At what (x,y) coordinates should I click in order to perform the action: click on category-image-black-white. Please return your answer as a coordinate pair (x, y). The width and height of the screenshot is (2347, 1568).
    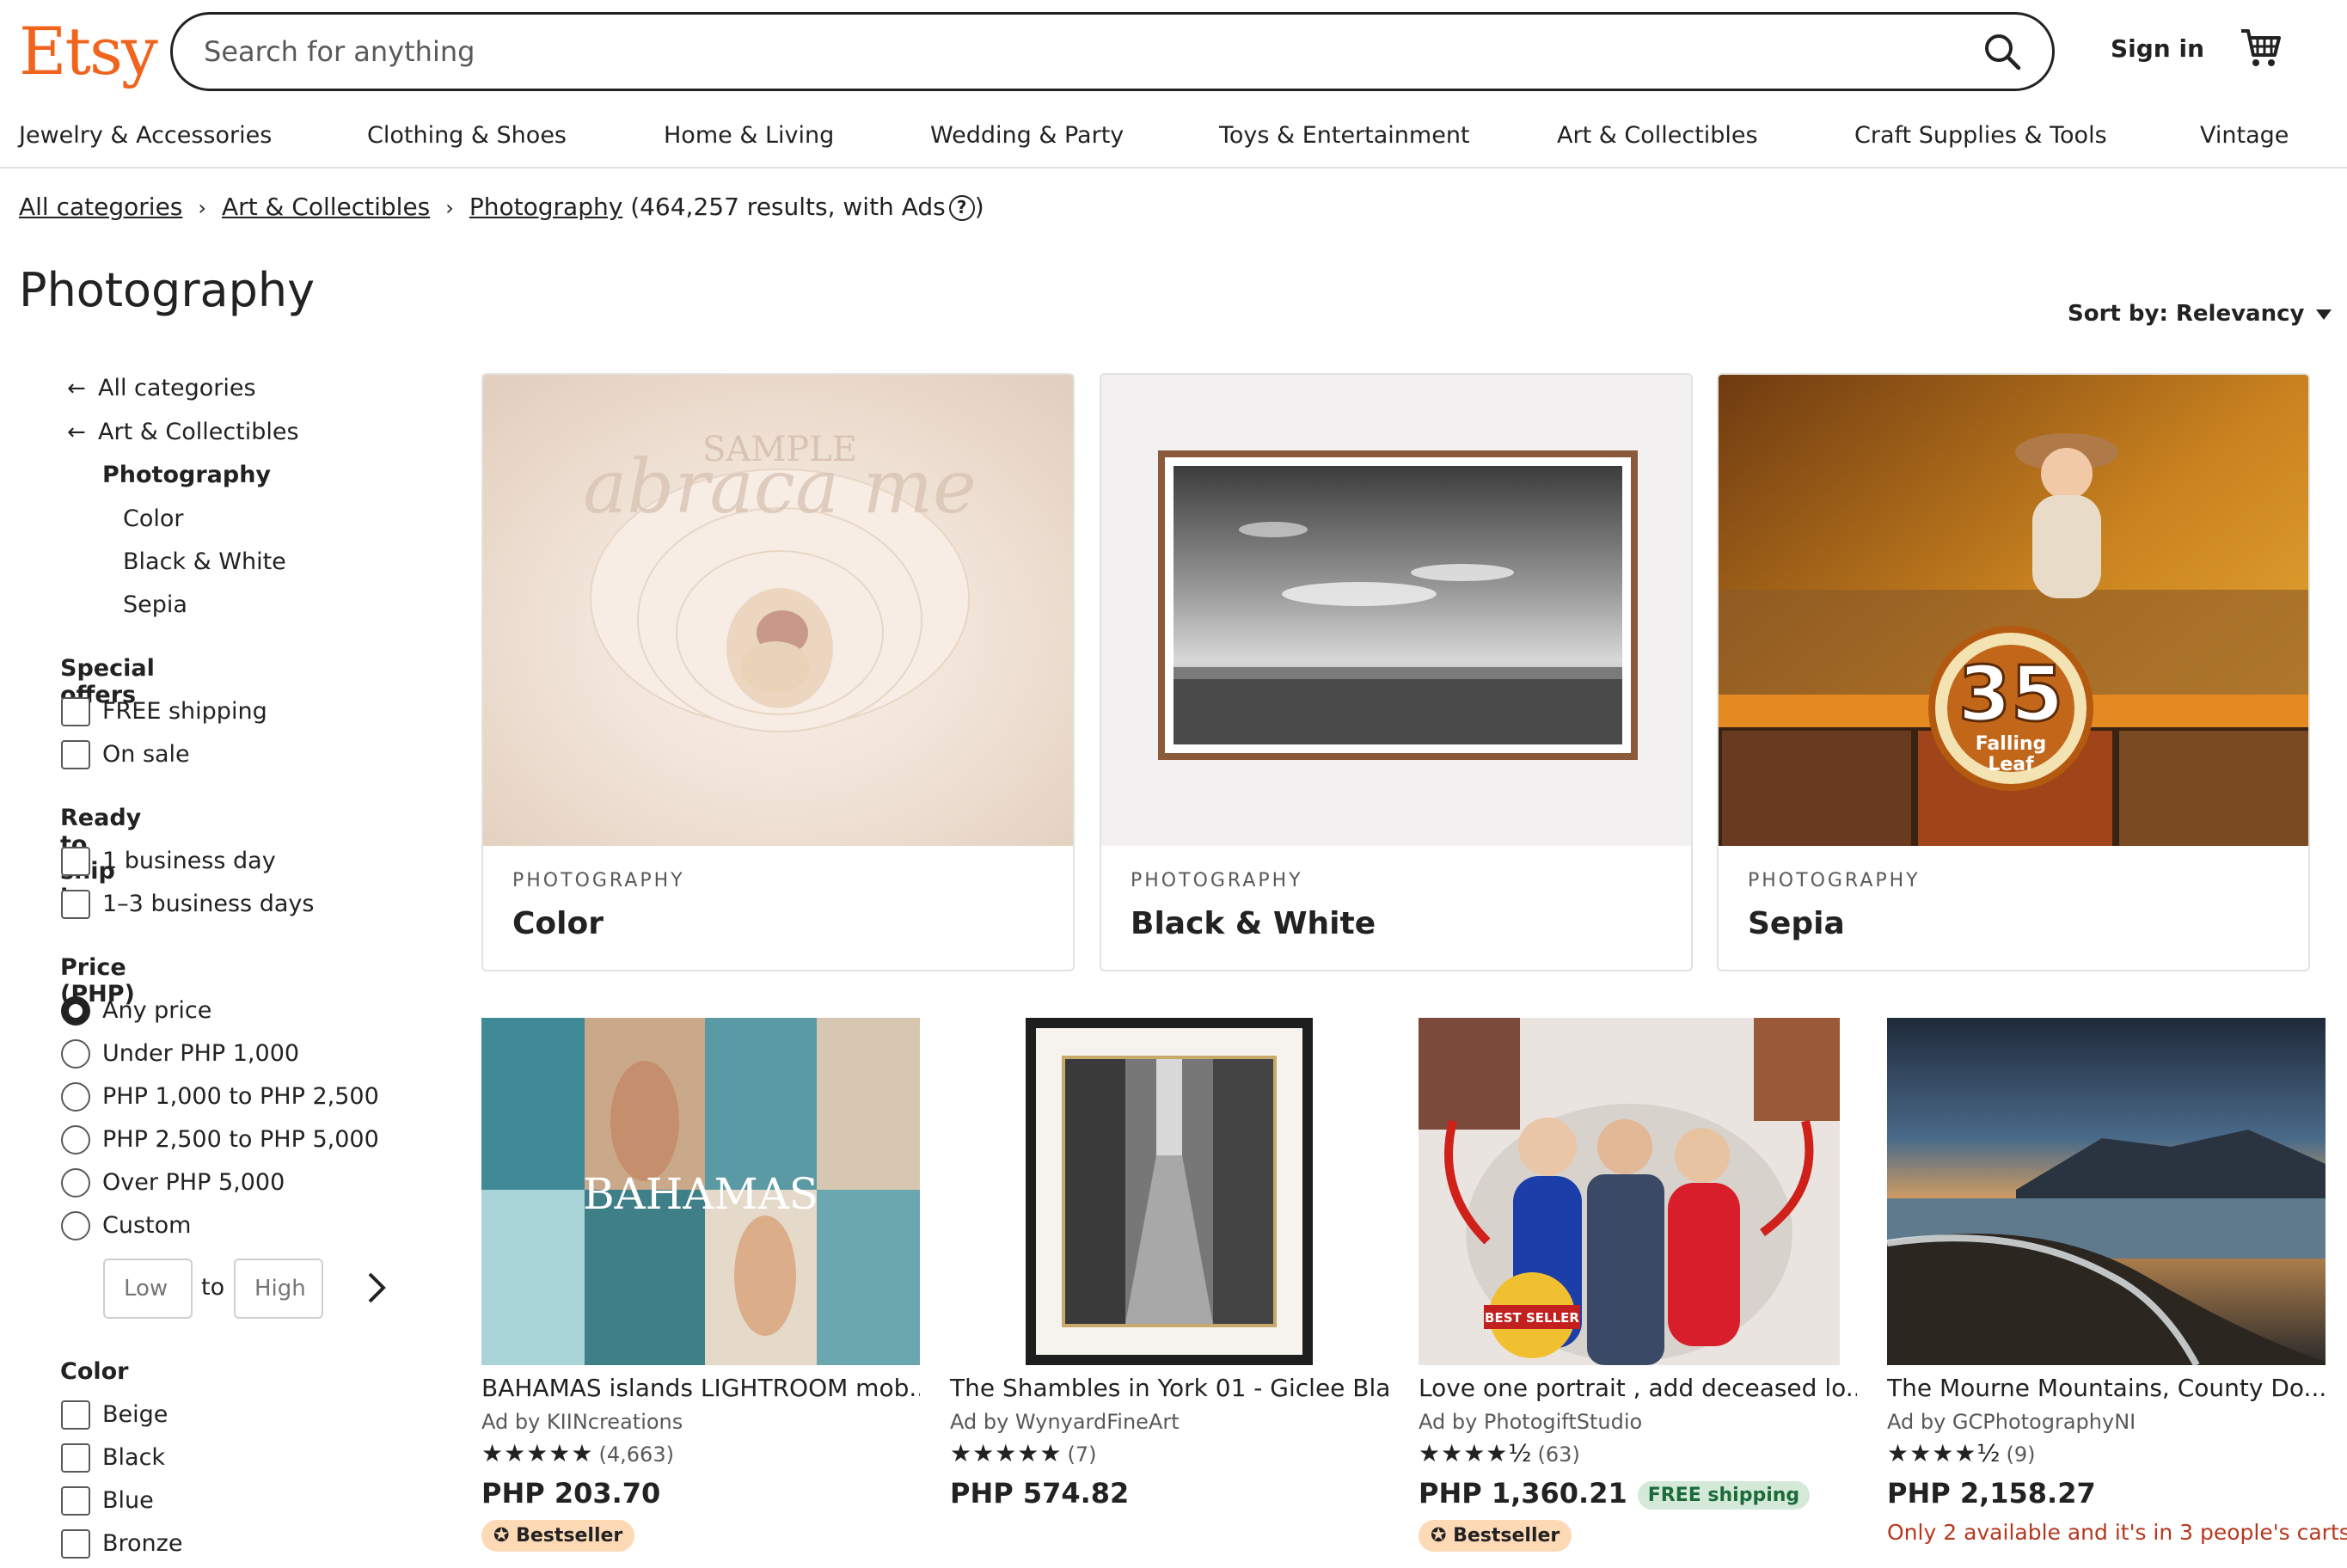
    Looking at the image, I should click on (1396, 610).